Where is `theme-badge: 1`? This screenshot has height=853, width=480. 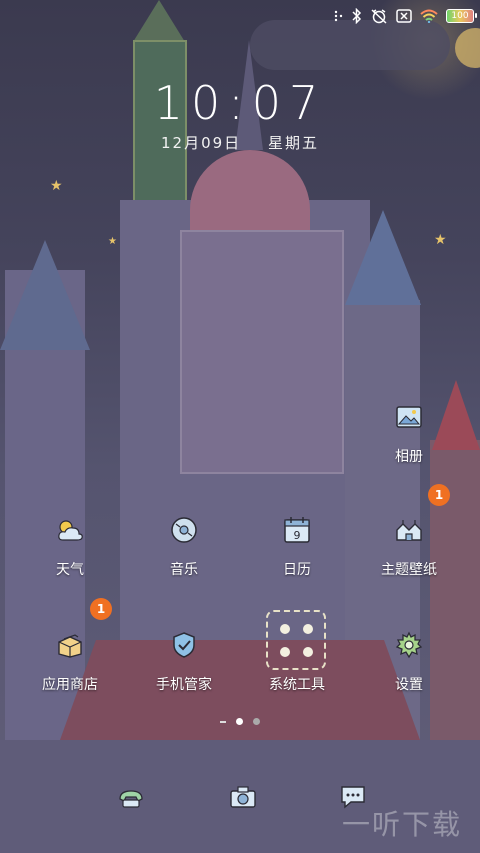
theme-badge: 1 is located at coordinates (439, 495).